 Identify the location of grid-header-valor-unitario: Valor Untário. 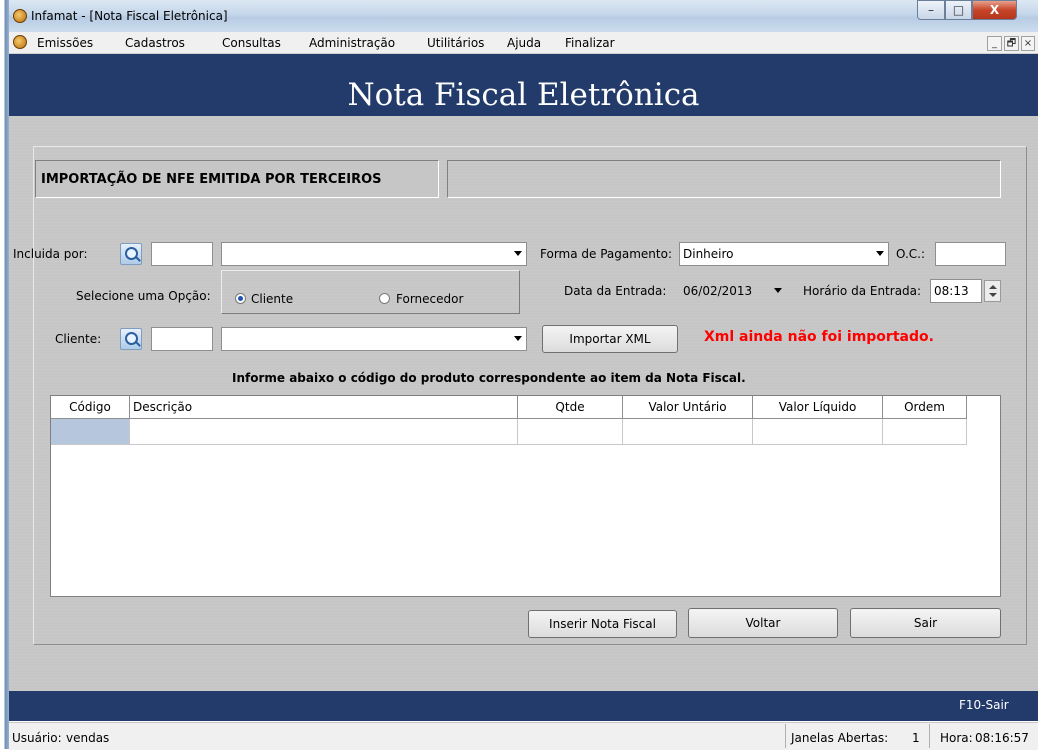
(688, 407).